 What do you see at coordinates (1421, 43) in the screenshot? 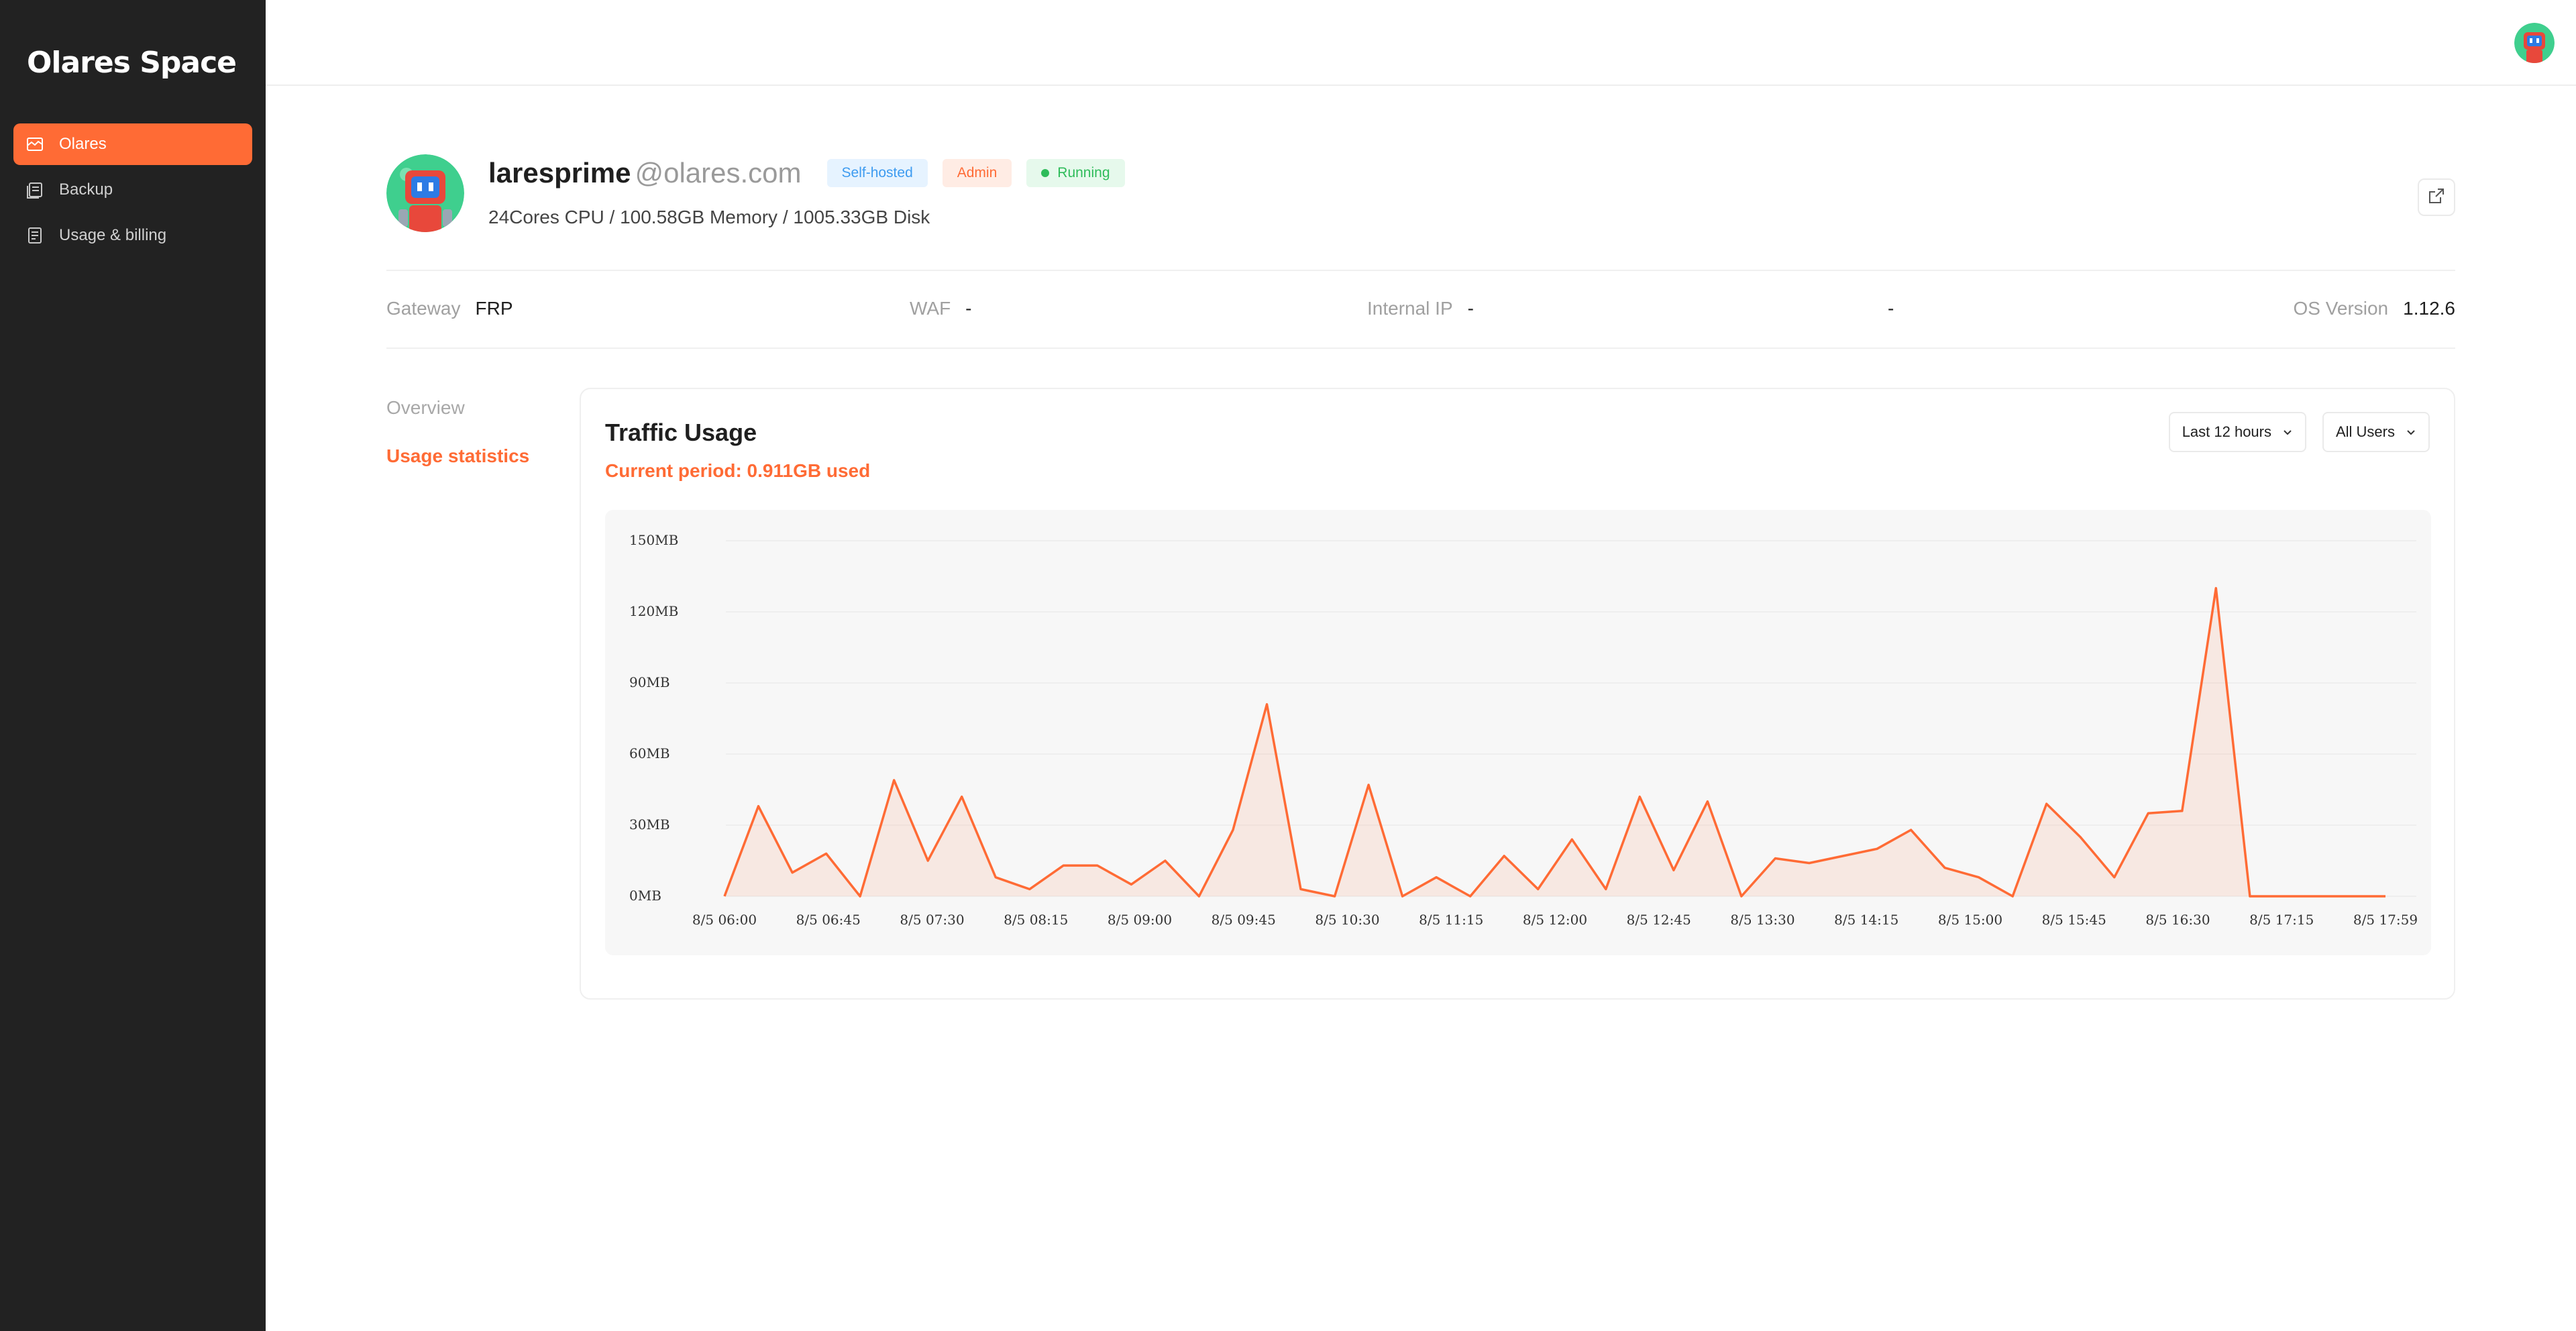
I see `topbar` at bounding box center [1421, 43].